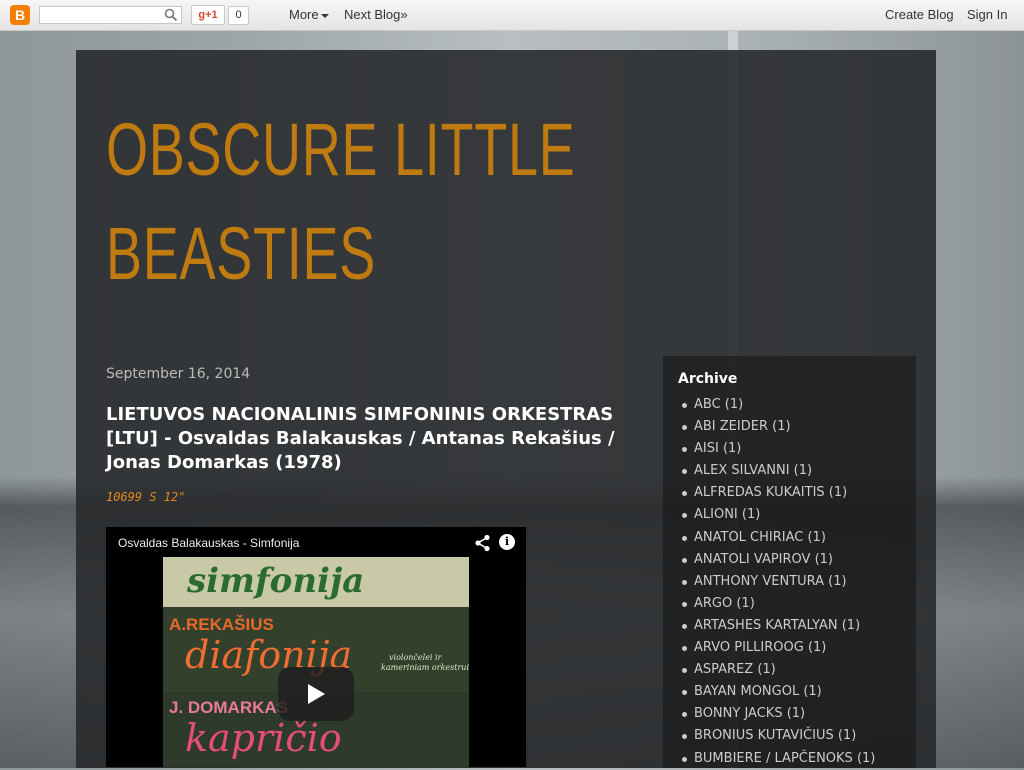 This screenshot has height=770, width=1024. I want to click on info-icon: i, so click(507, 542).